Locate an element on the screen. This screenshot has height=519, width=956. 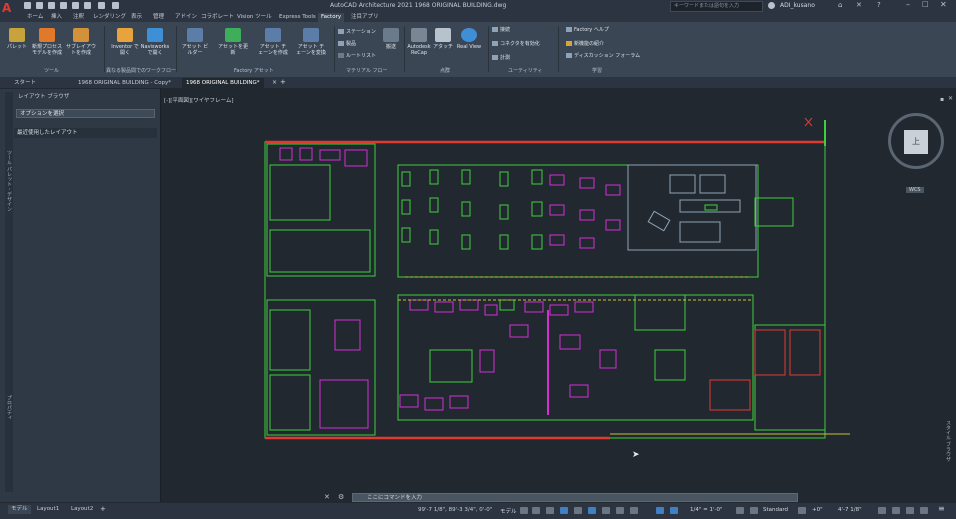
annotation-visibility-icon is located at coordinates (674, 510).